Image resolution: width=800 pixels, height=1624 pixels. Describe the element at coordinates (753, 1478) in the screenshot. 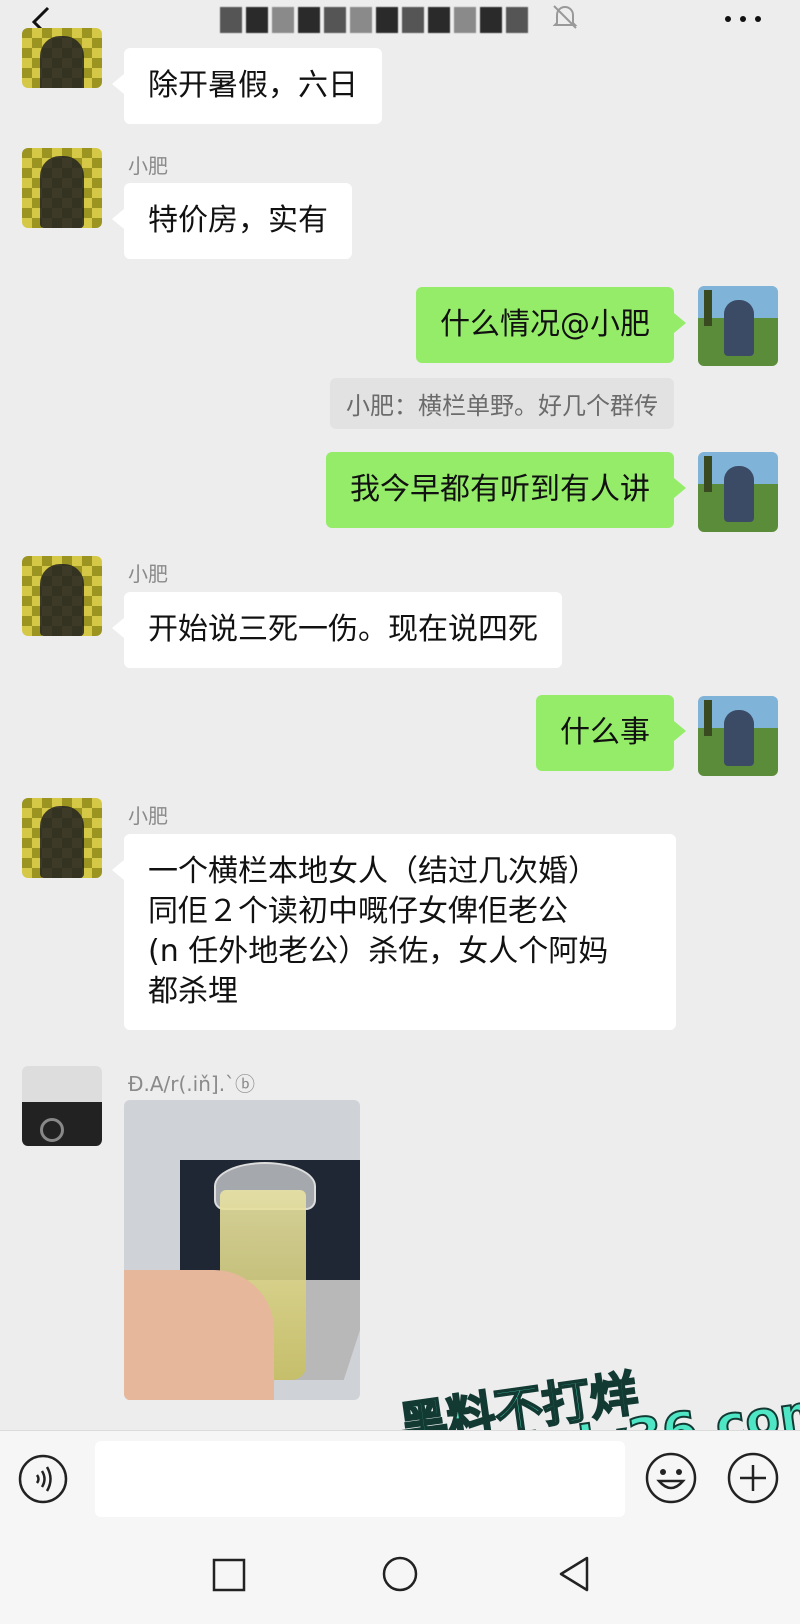

I see `add-more-icon` at that location.